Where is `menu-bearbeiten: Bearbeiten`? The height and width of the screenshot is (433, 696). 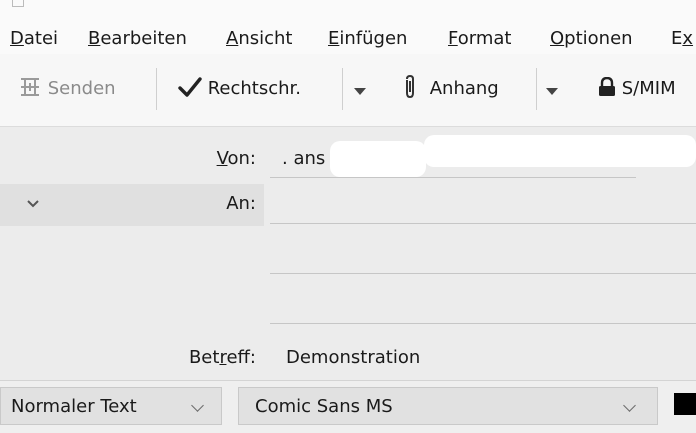
menu-bearbeiten: Bearbeiten is located at coordinates (137, 39).